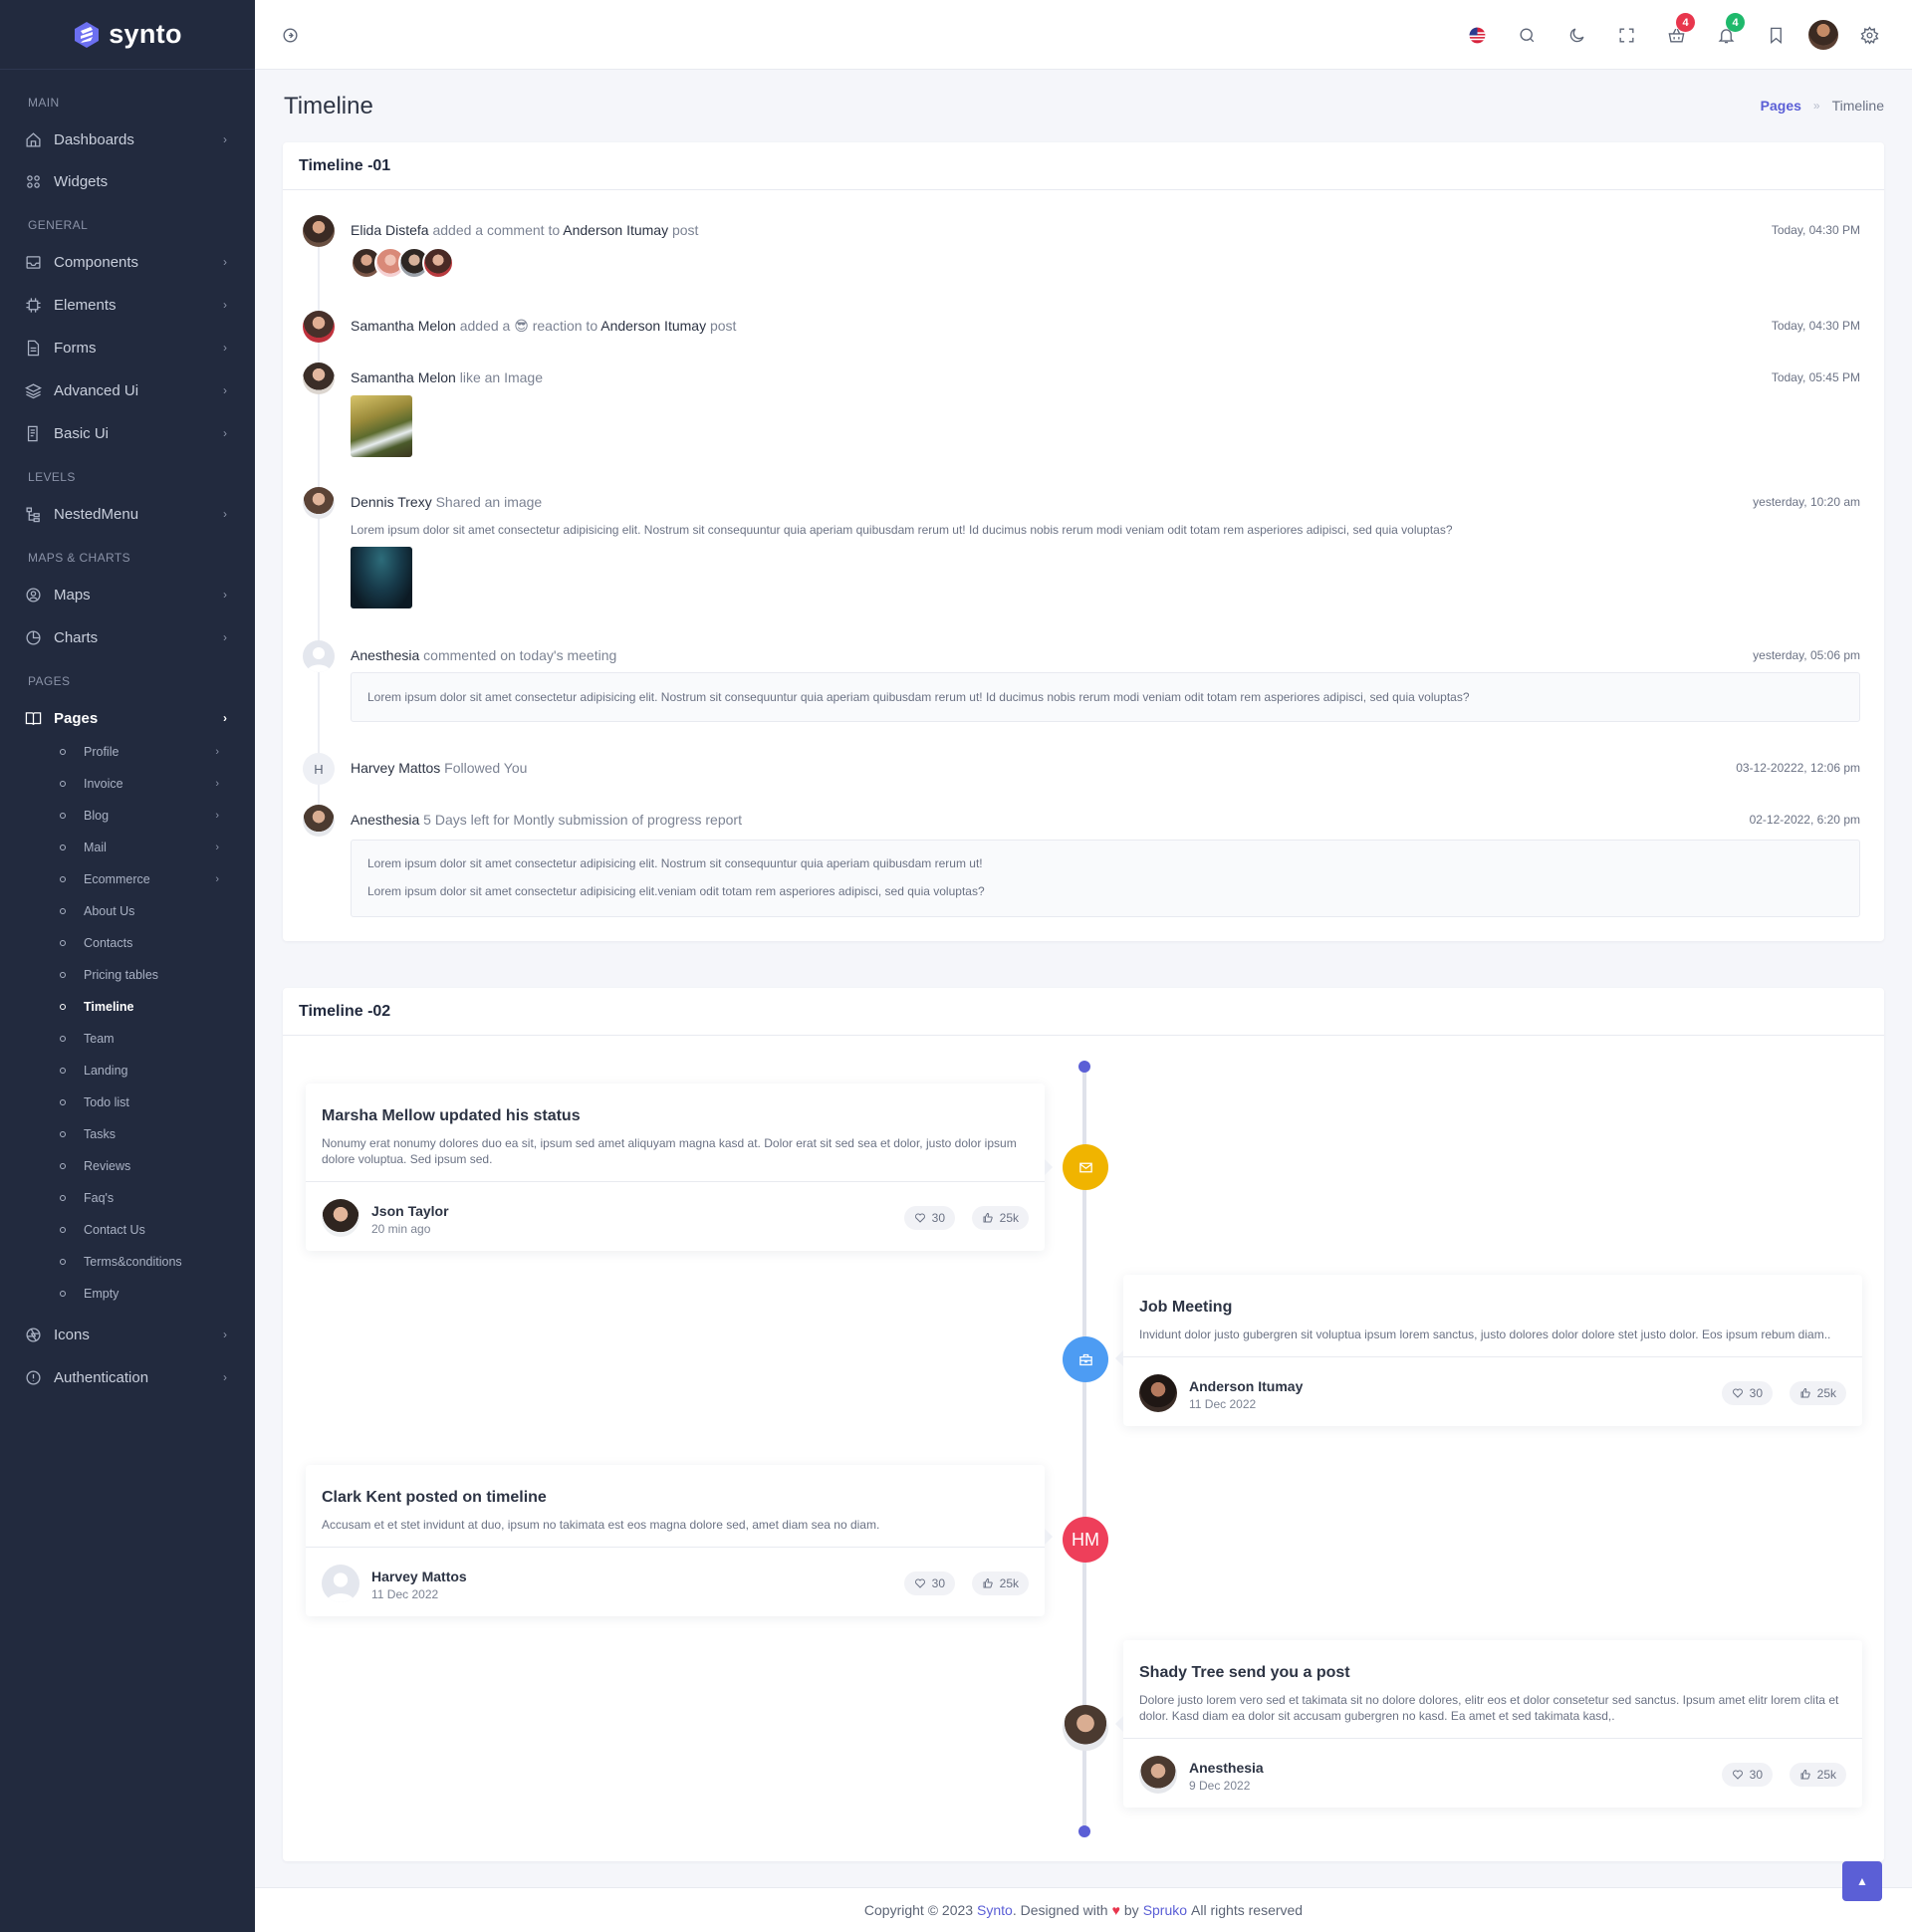 This screenshot has width=1912, height=1932. I want to click on sidebar-sub-about-us: About Us, so click(127, 911).